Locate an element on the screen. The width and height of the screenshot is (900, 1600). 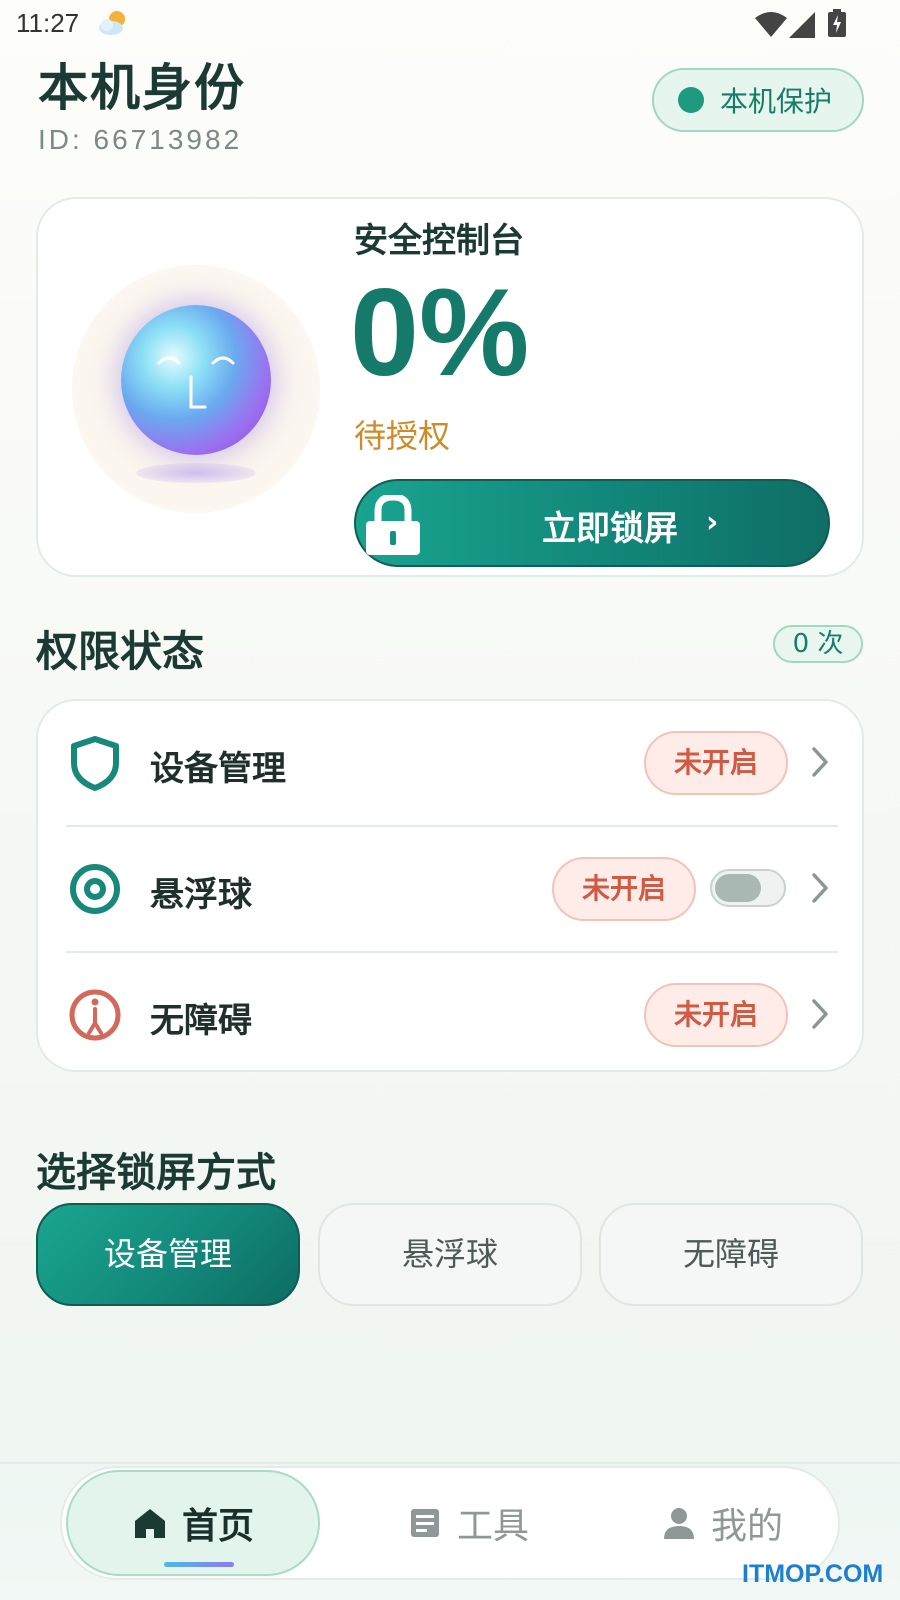
status-dot-icon is located at coordinates (691, 100).